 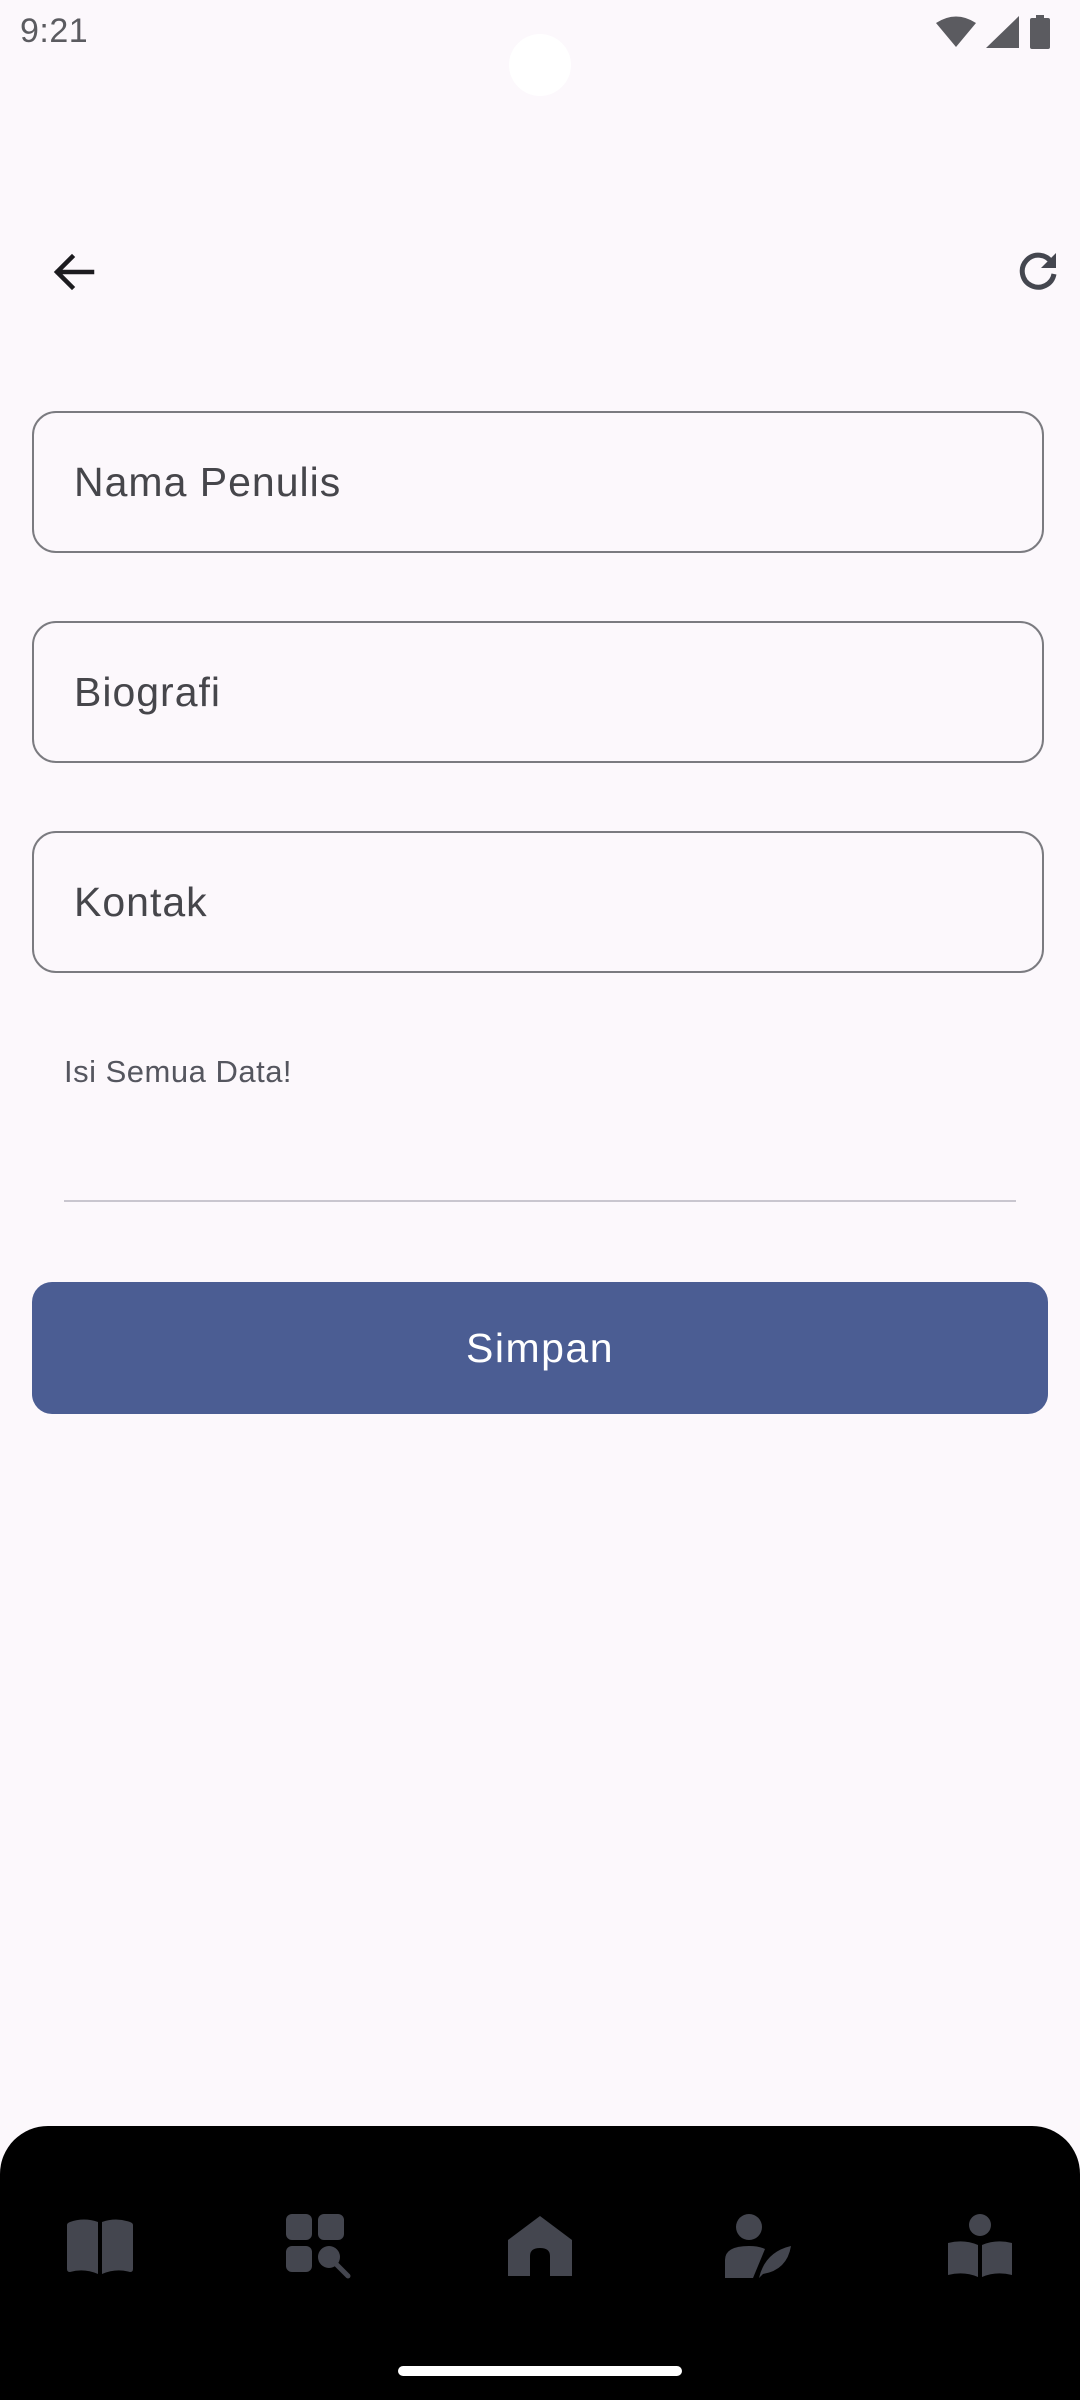 I want to click on biography-field, so click(x=538, y=692).